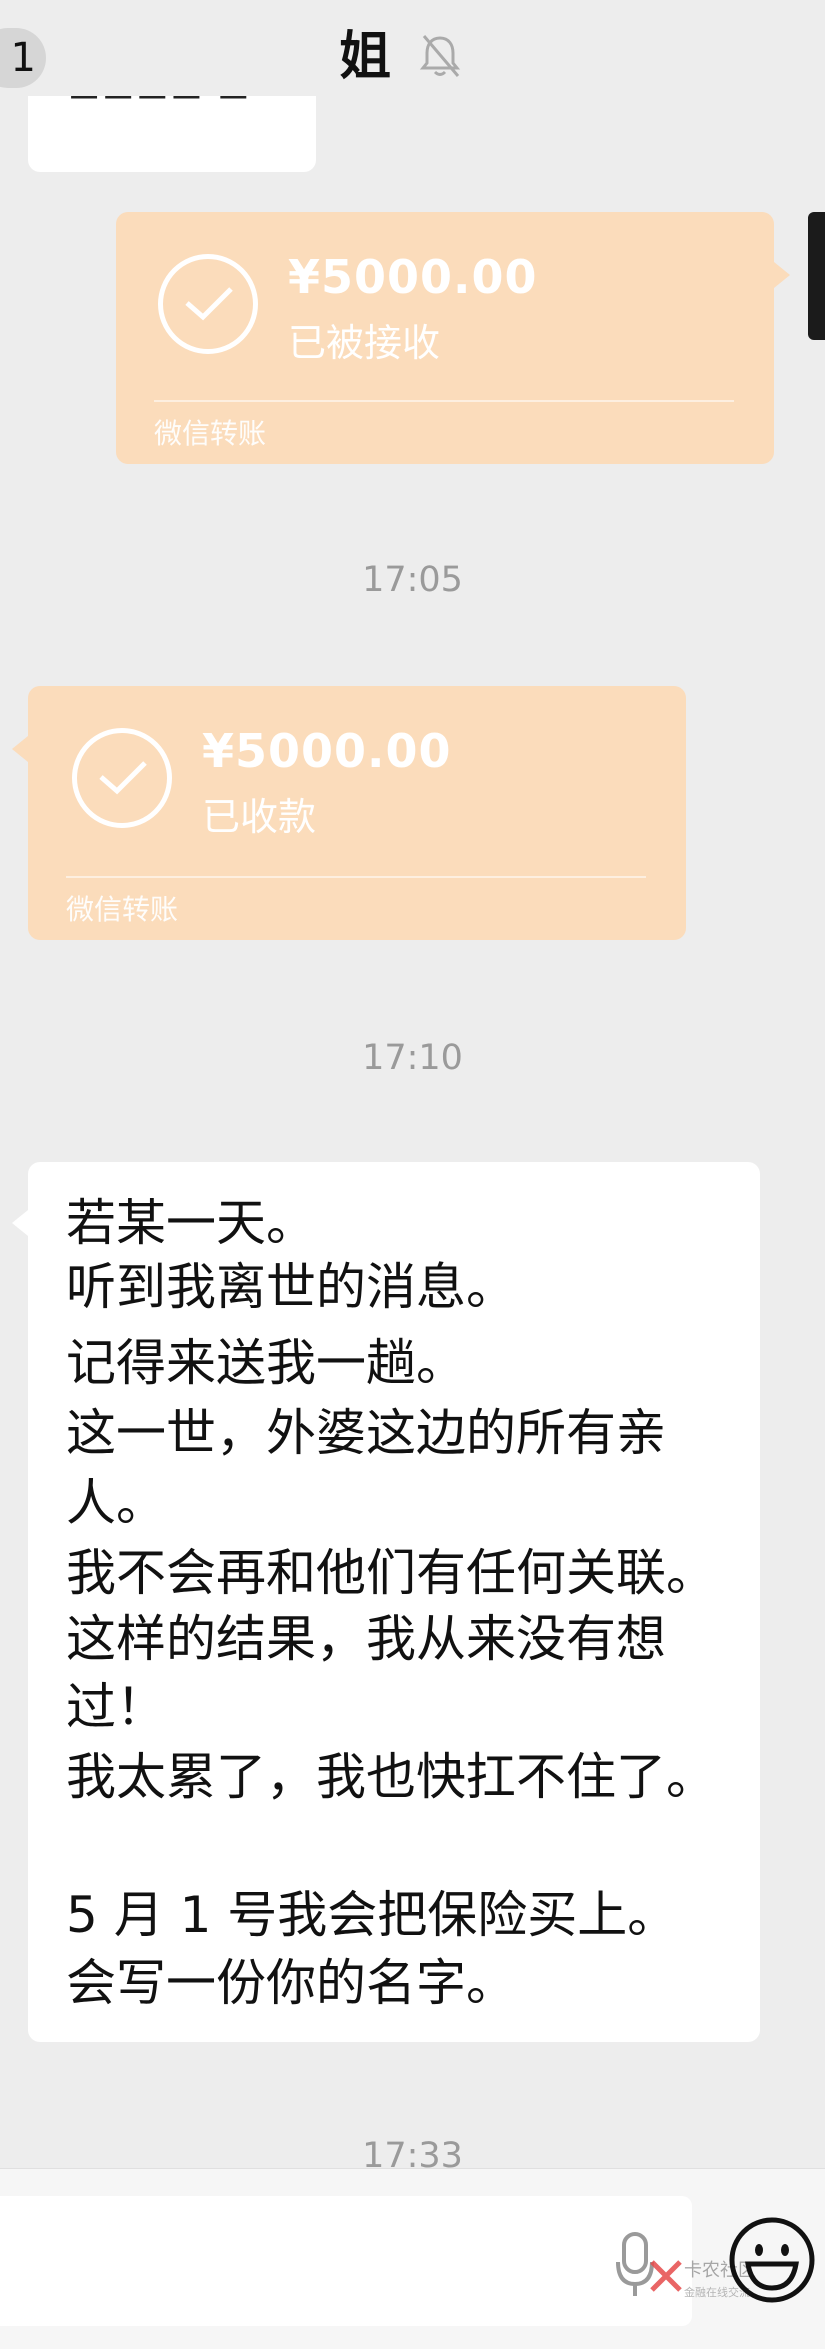 The image size is (825, 2349). What do you see at coordinates (159, 103) in the screenshot?
I see `clipped-text: ▬▬▬▬ ▬` at bounding box center [159, 103].